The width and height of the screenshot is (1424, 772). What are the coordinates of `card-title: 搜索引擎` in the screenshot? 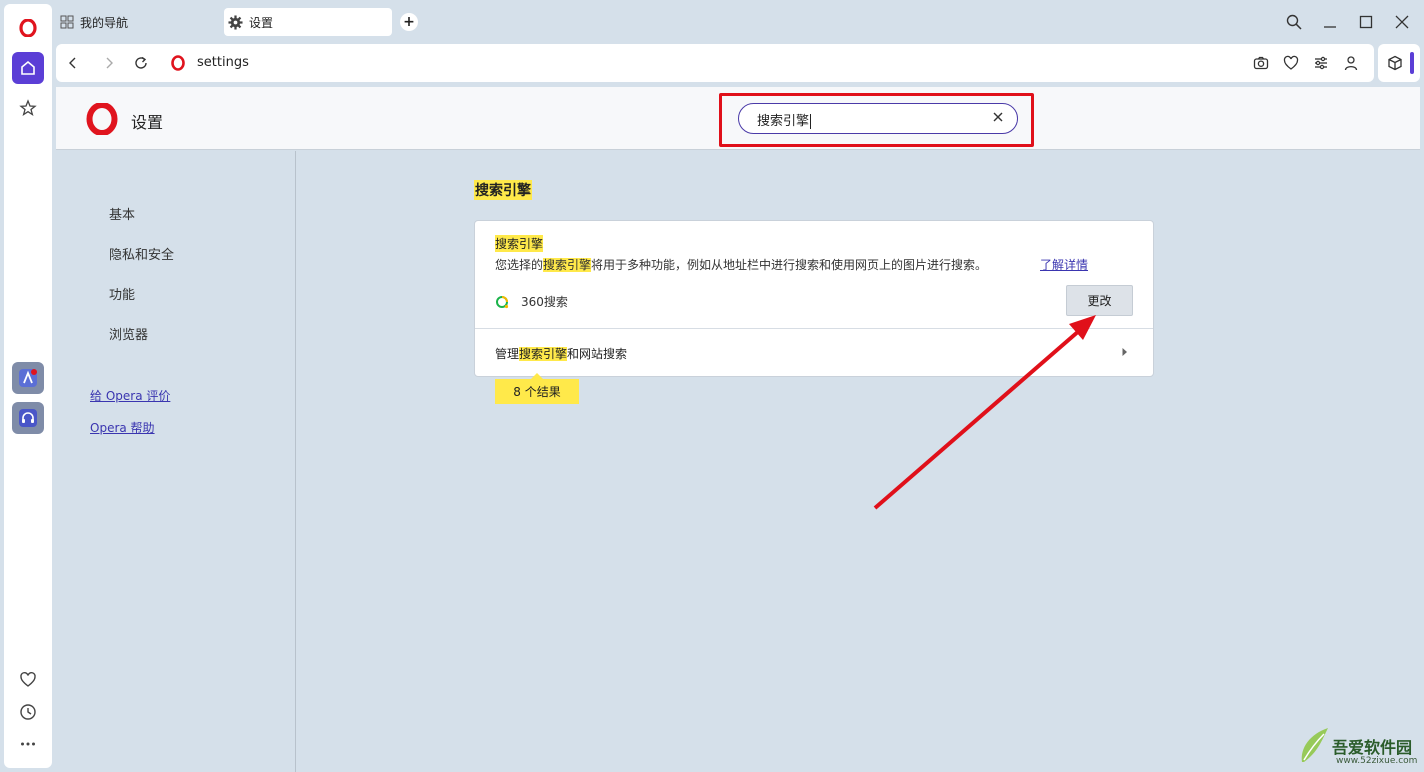 It's located at (519, 243).